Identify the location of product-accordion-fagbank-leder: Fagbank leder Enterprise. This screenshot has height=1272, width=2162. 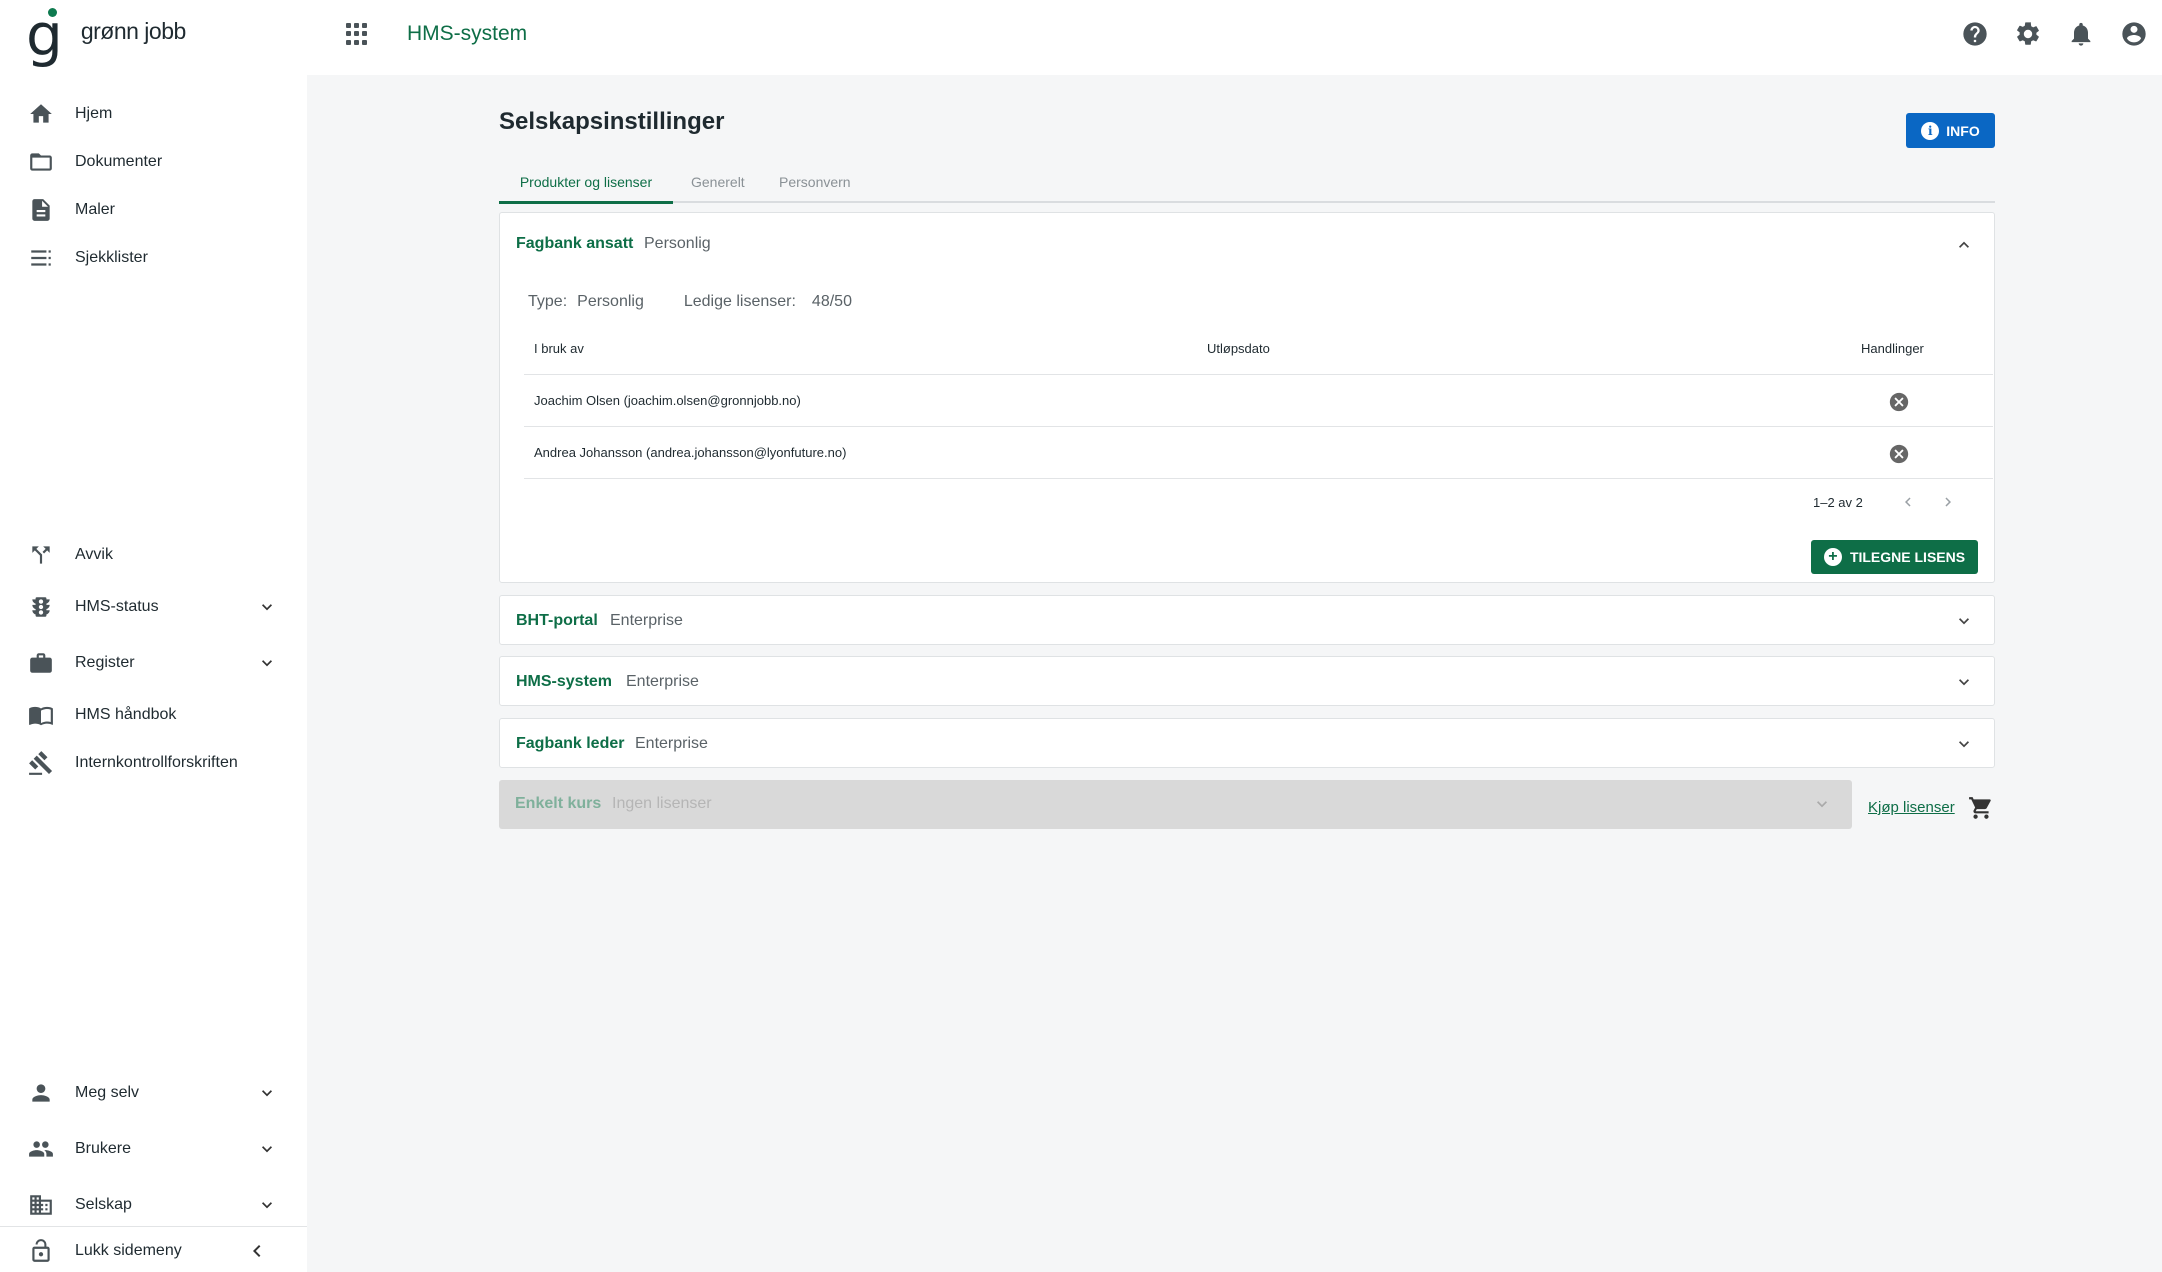
(1247, 743).